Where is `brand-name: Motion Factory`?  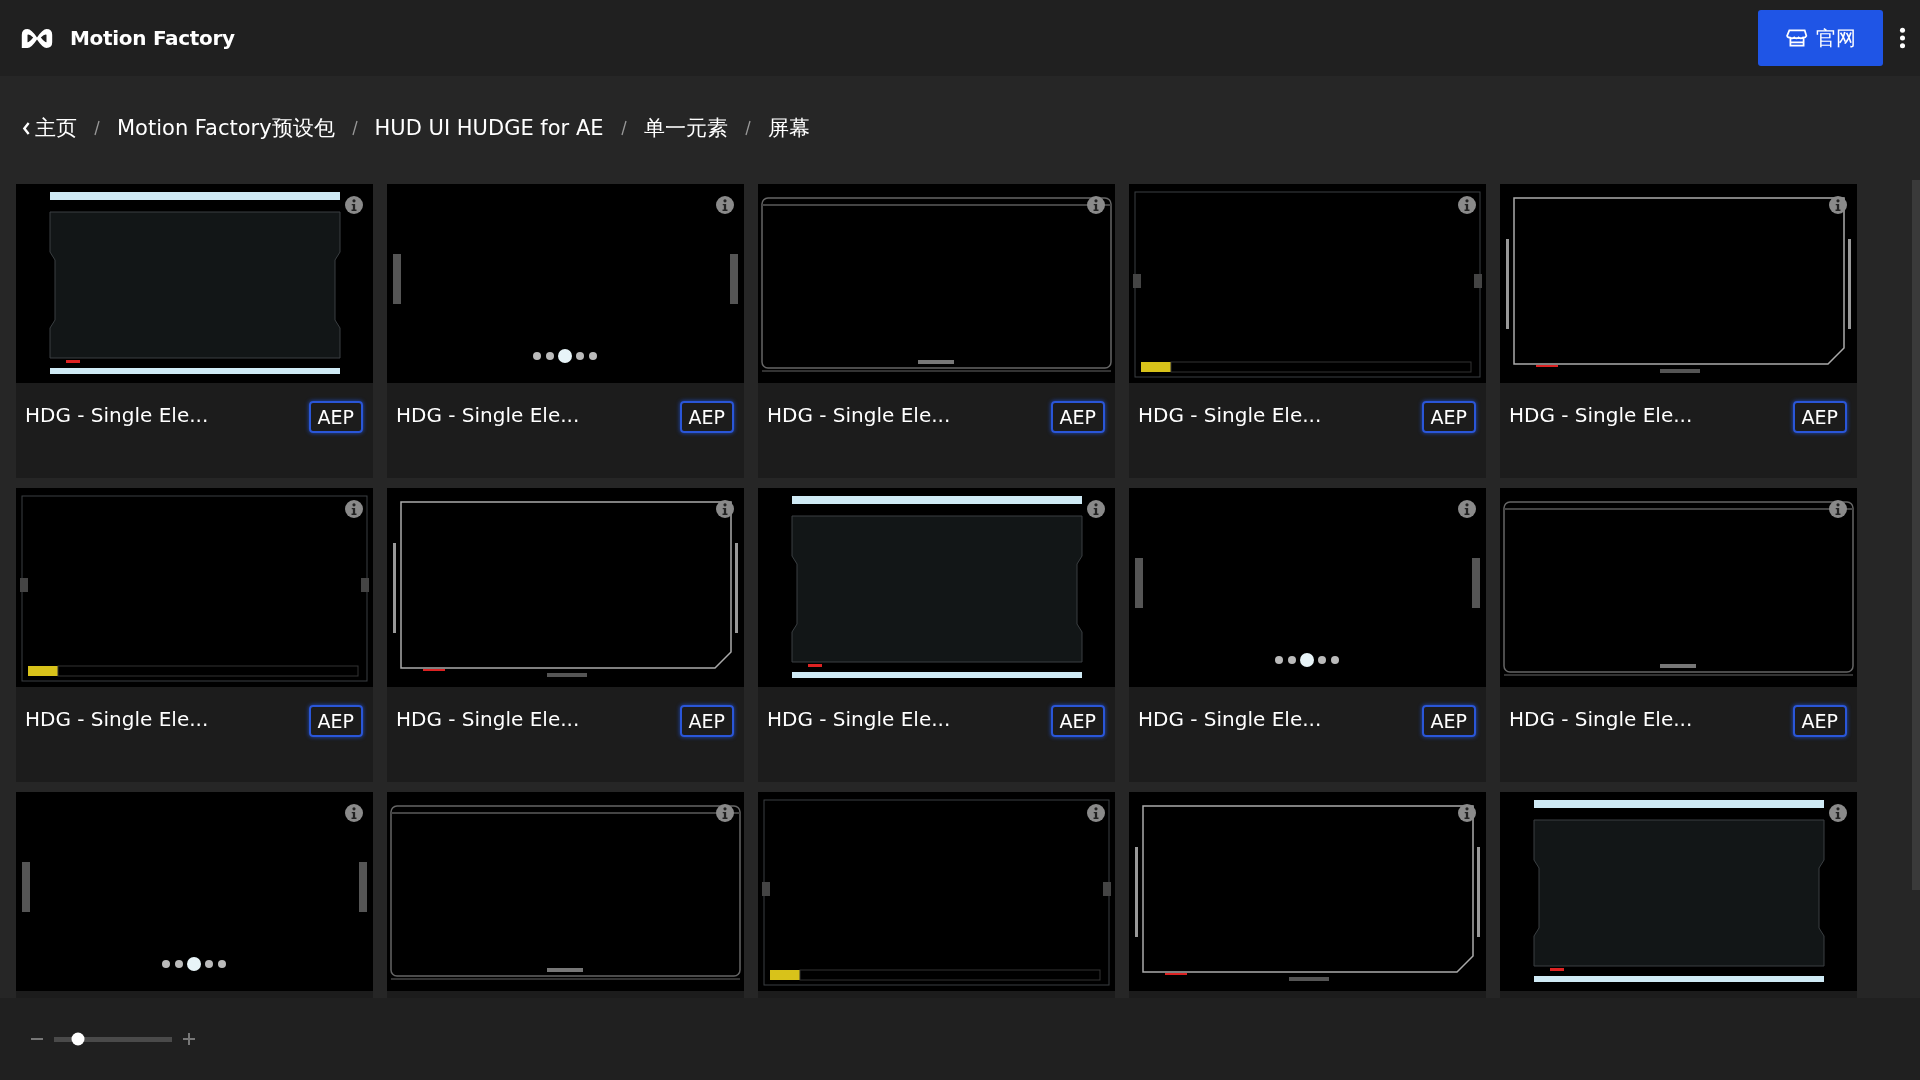
brand-name: Motion Factory is located at coordinates (152, 38).